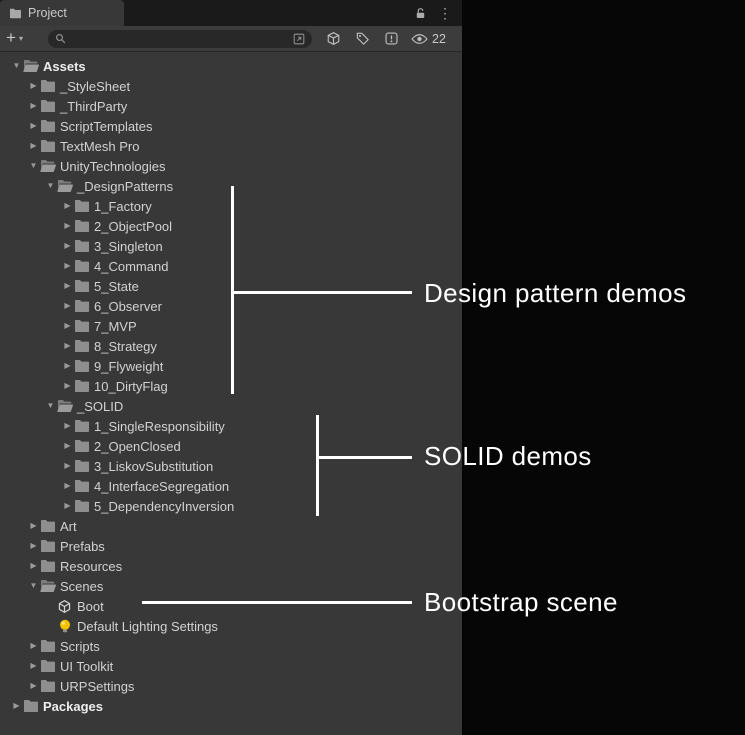 This screenshot has width=745, height=735. What do you see at coordinates (362, 38) in the screenshot?
I see `search-by-label-icon` at bounding box center [362, 38].